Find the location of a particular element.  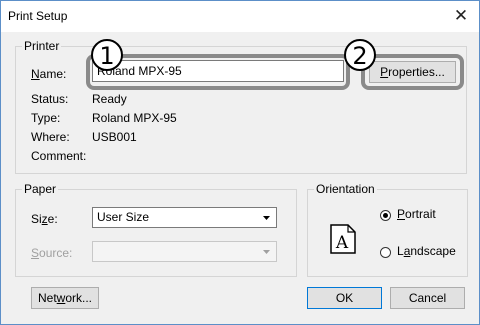

printer-group-label: Printer is located at coordinates (42, 46).